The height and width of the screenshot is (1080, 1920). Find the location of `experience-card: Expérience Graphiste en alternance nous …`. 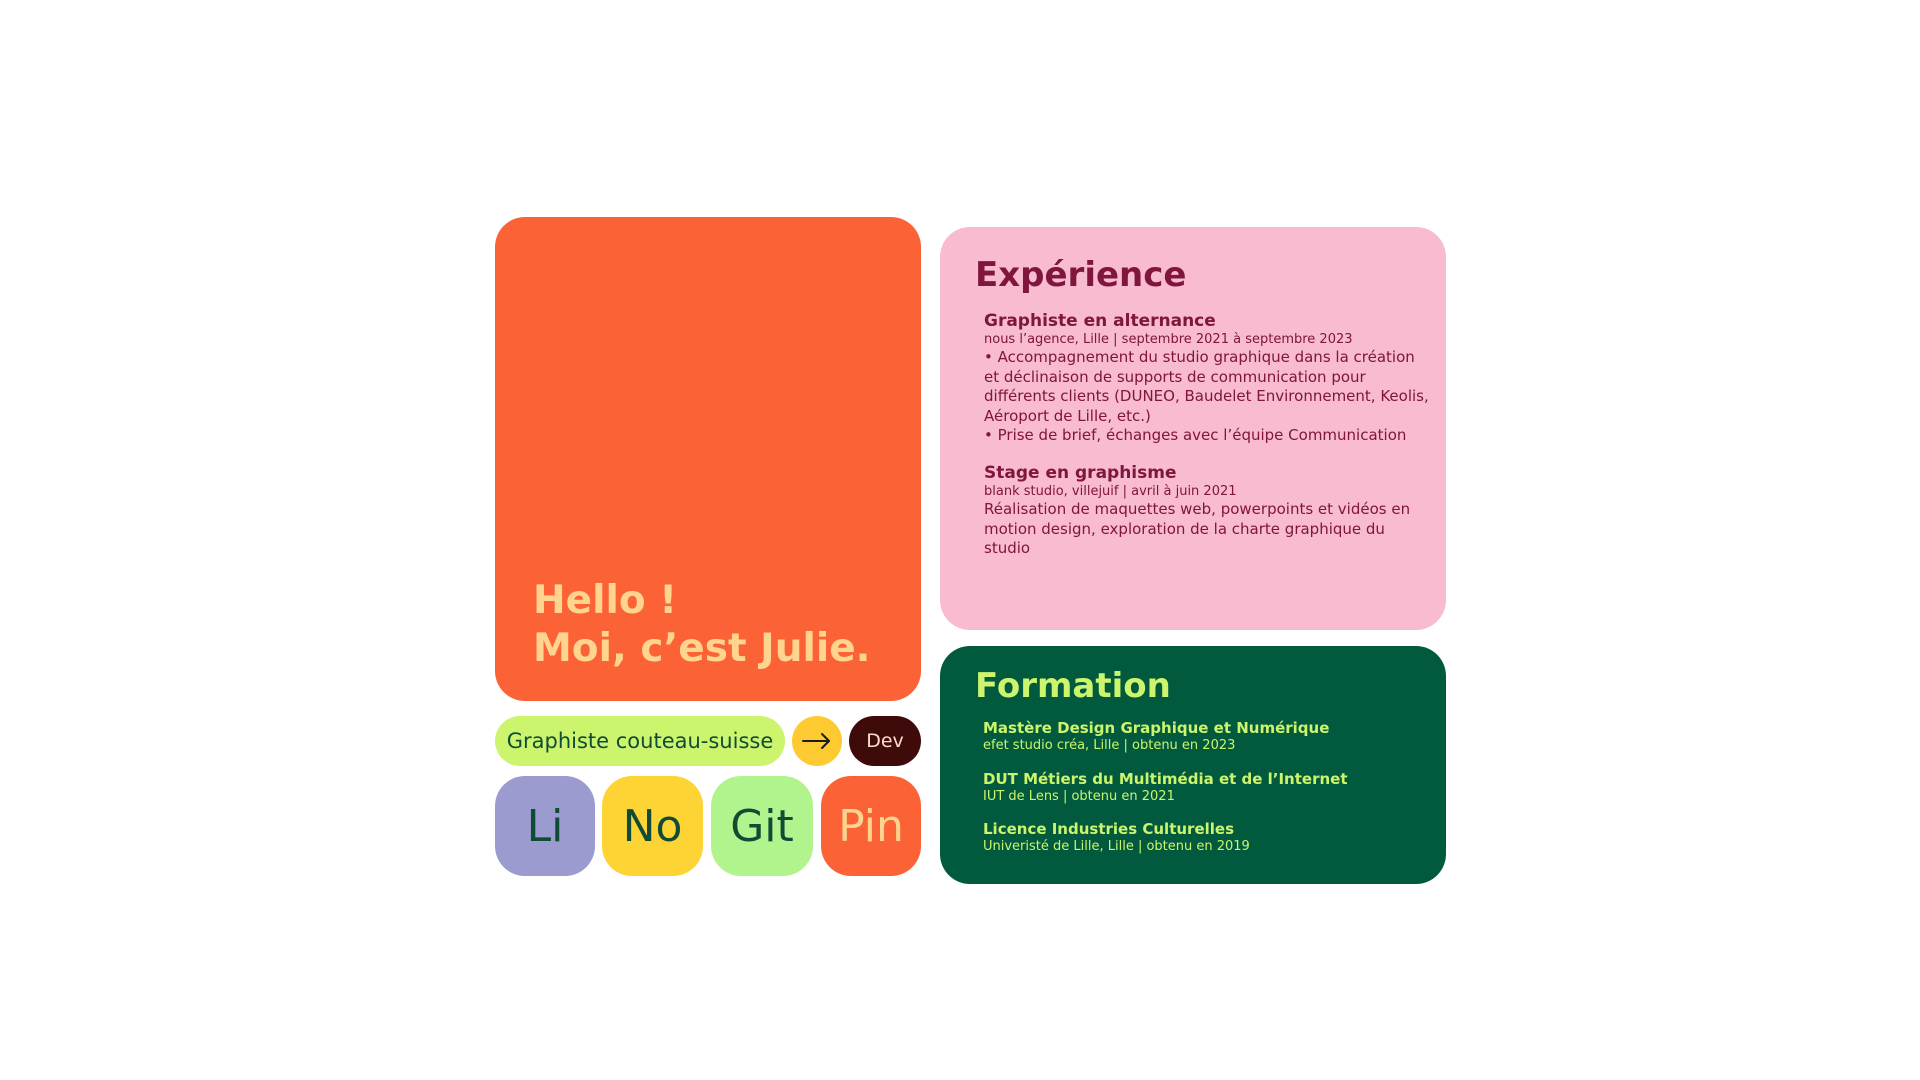

experience-card: Expérience Graphiste en alternance nous … is located at coordinates (1193, 428).